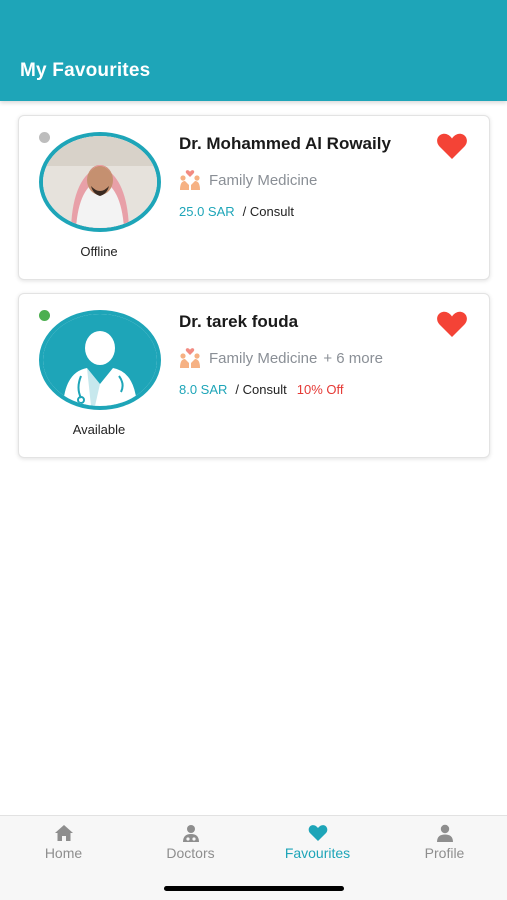 The height and width of the screenshot is (900, 507). I want to click on heart-icon, so click(317, 833).